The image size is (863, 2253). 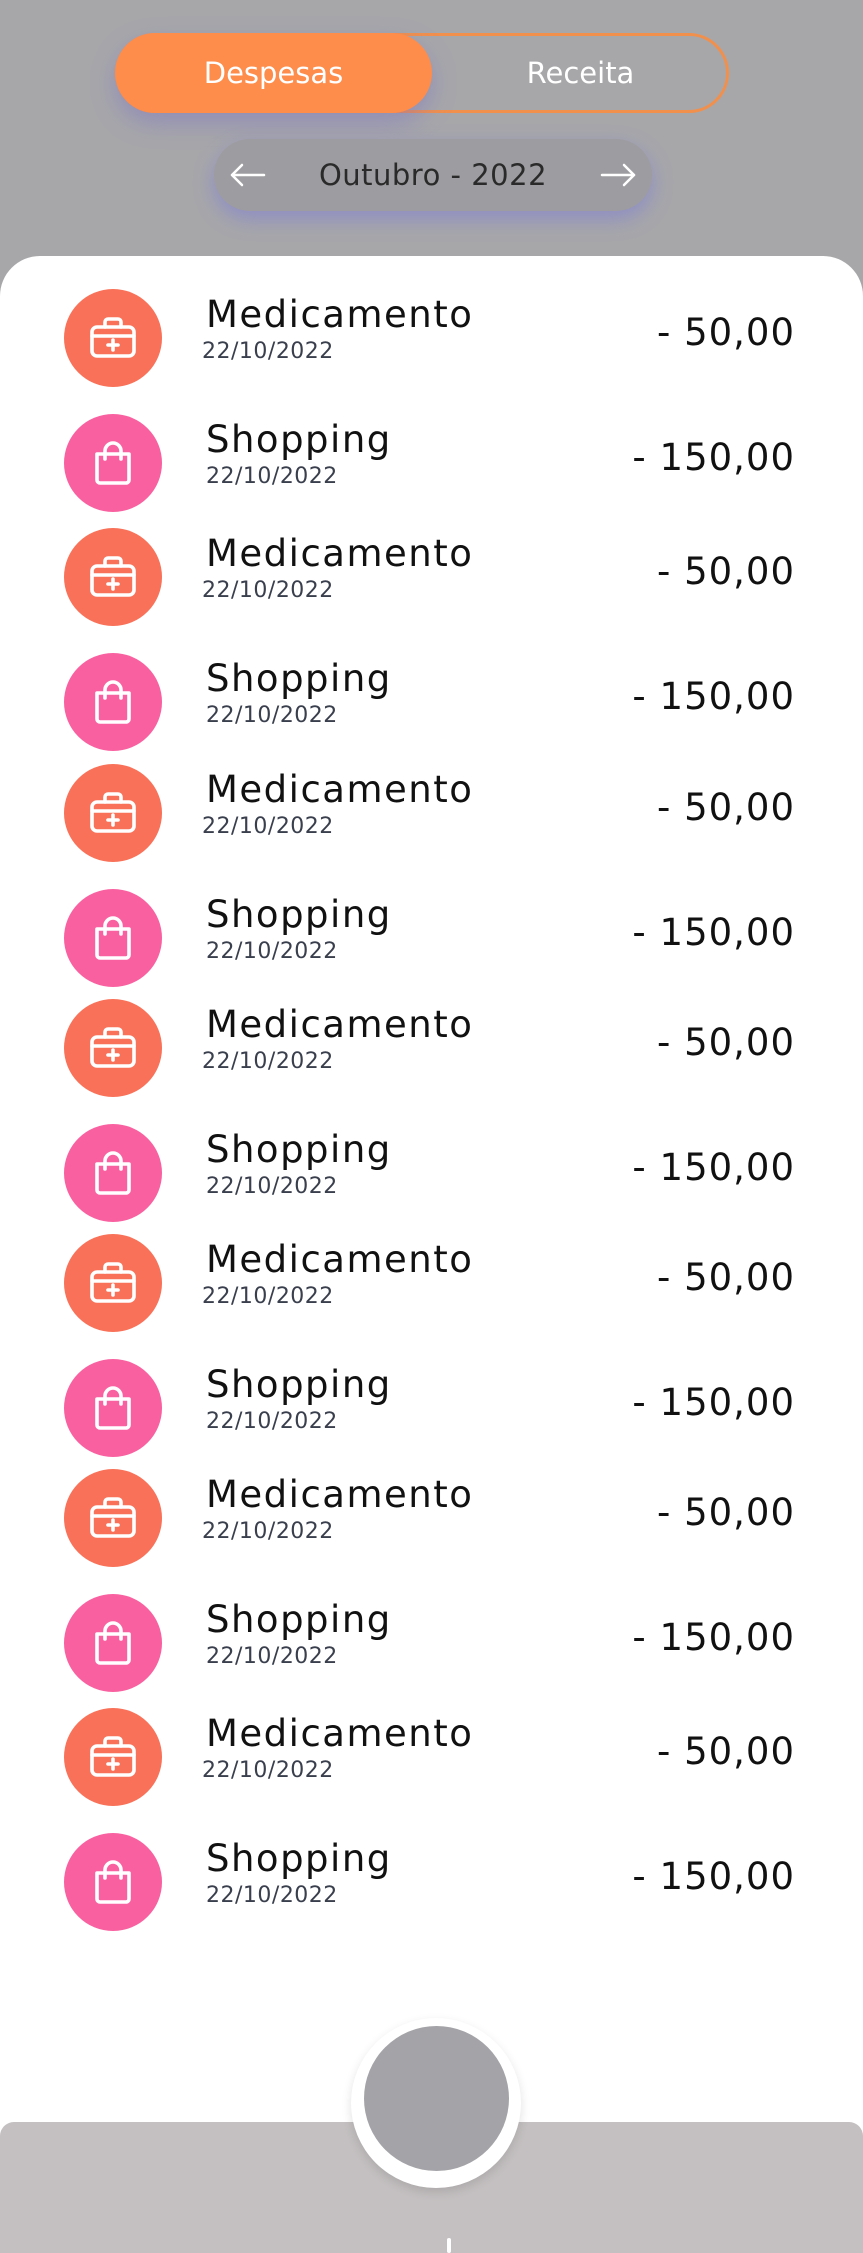 I want to click on month-label: Outubro - 2022, so click(x=433, y=175).